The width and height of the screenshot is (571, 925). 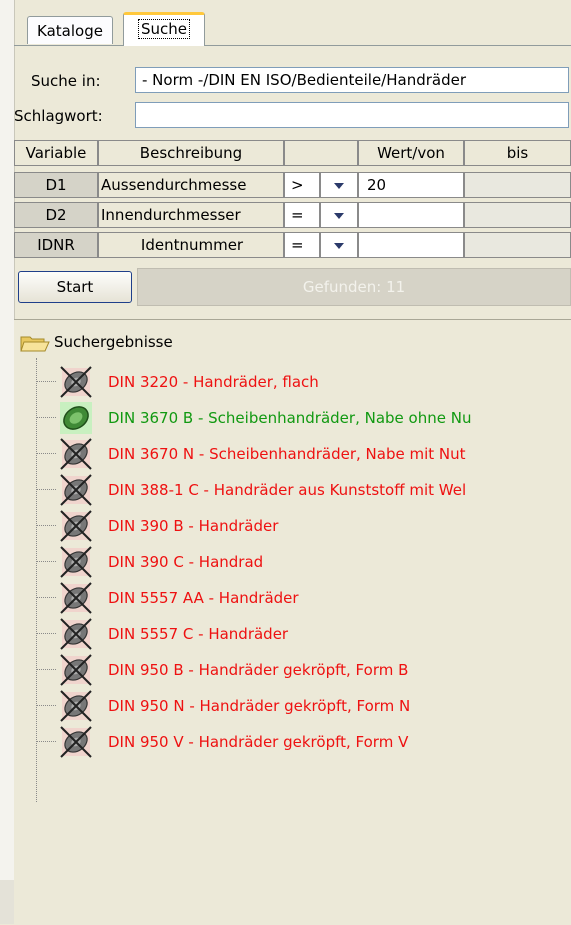 I want to click on handwheel-available-icon, so click(x=76, y=418).